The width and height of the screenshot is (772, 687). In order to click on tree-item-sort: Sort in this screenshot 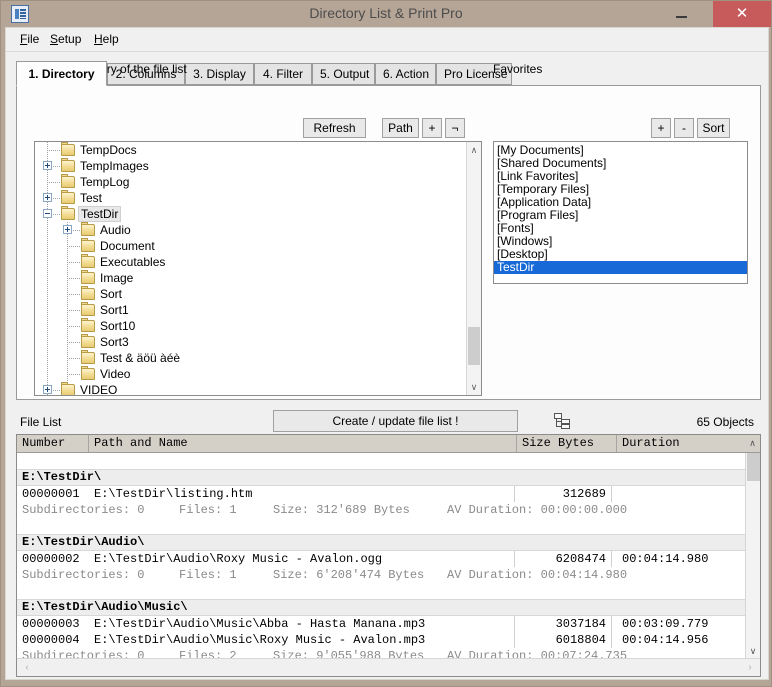, I will do `click(251, 294)`.